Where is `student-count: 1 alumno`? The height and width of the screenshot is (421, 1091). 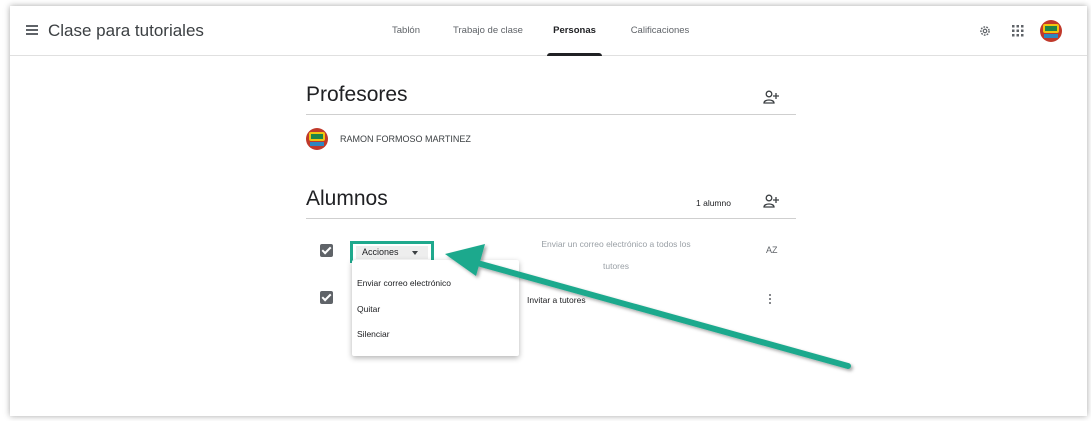
student-count: 1 alumno is located at coordinates (713, 203).